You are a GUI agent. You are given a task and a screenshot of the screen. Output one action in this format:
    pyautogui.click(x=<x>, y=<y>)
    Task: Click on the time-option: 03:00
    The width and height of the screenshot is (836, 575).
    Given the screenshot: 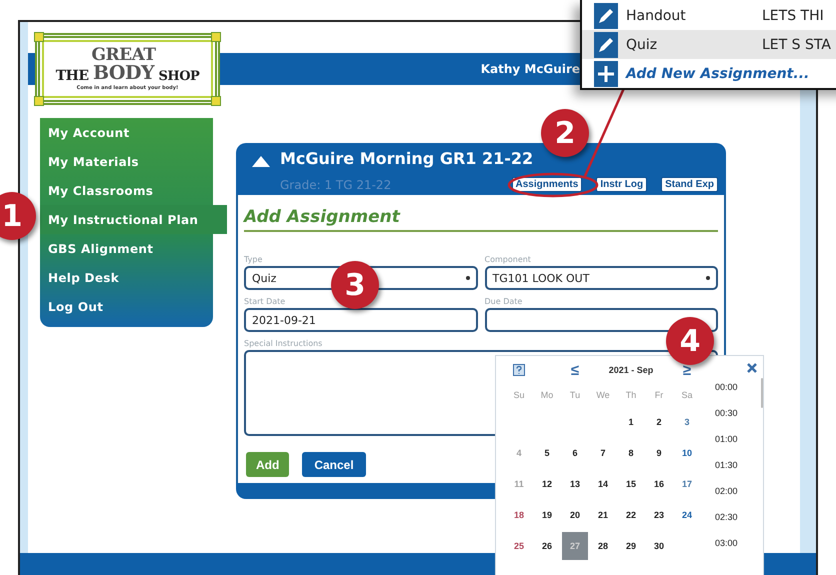 What is the action you would take?
    pyautogui.click(x=726, y=543)
    